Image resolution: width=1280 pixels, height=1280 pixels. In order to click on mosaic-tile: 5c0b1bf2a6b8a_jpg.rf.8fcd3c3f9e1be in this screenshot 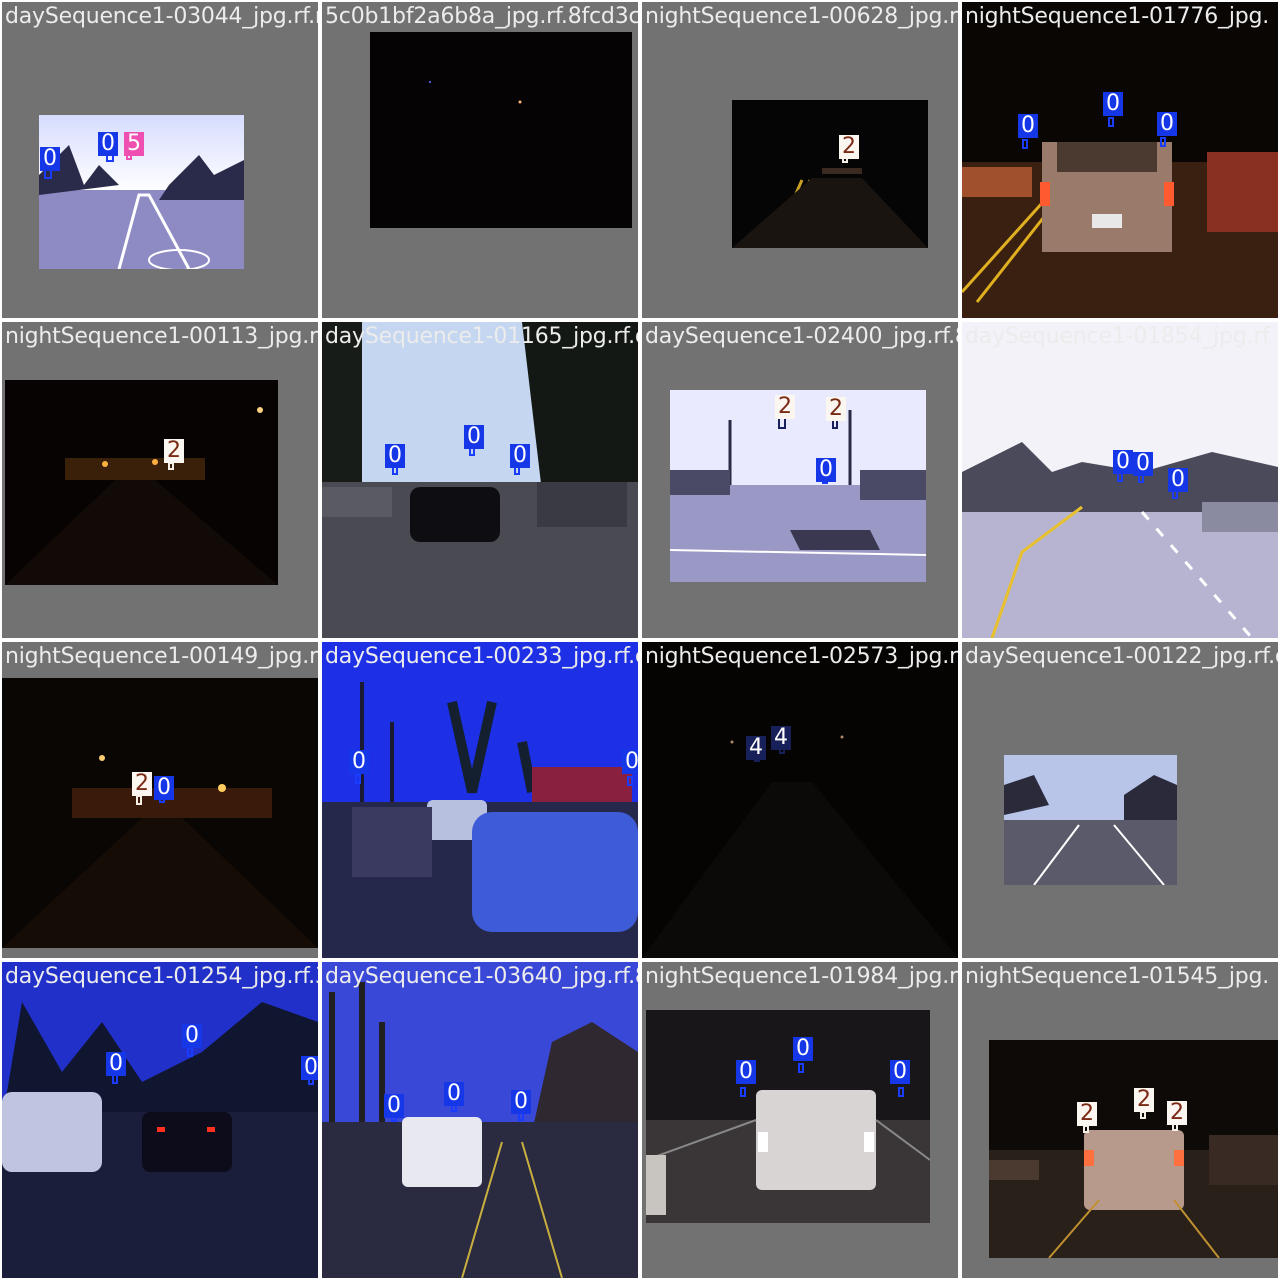, I will do `click(480, 160)`.